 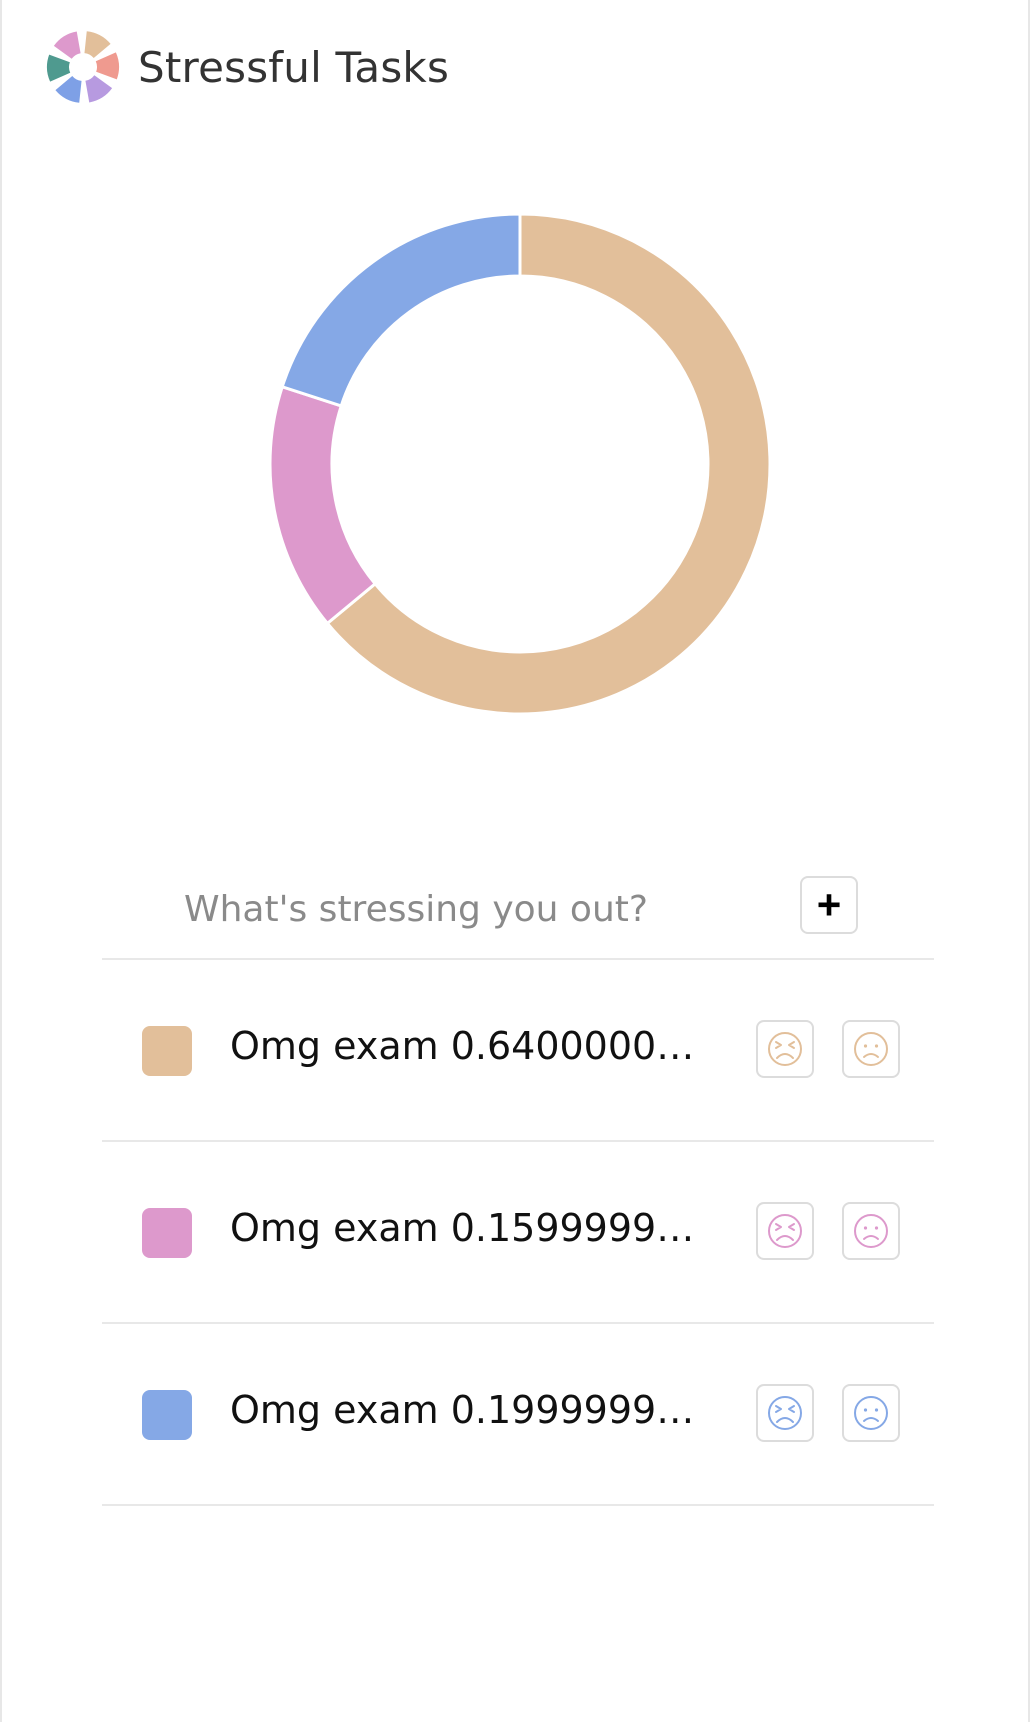 I want to click on add-task-button: +, so click(x=829, y=905).